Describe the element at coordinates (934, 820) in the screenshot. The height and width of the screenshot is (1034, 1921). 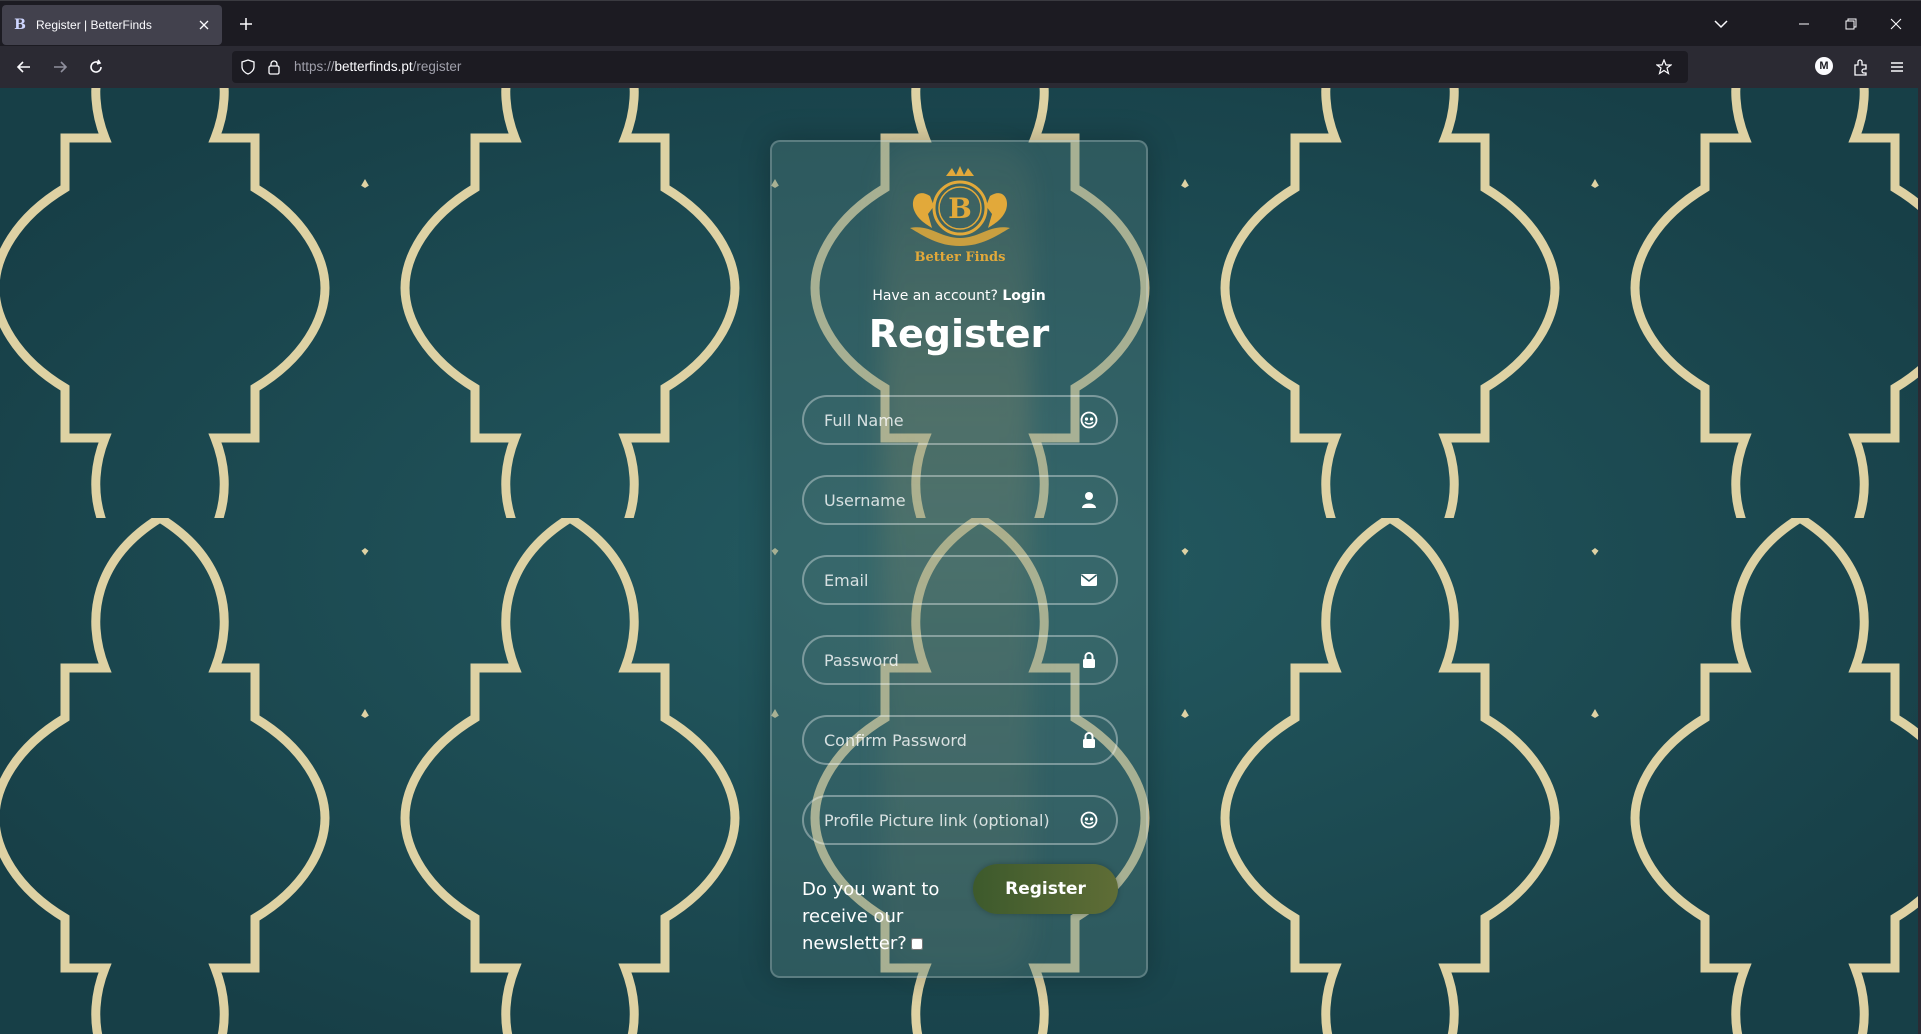
I see `profile-picture-input` at that location.